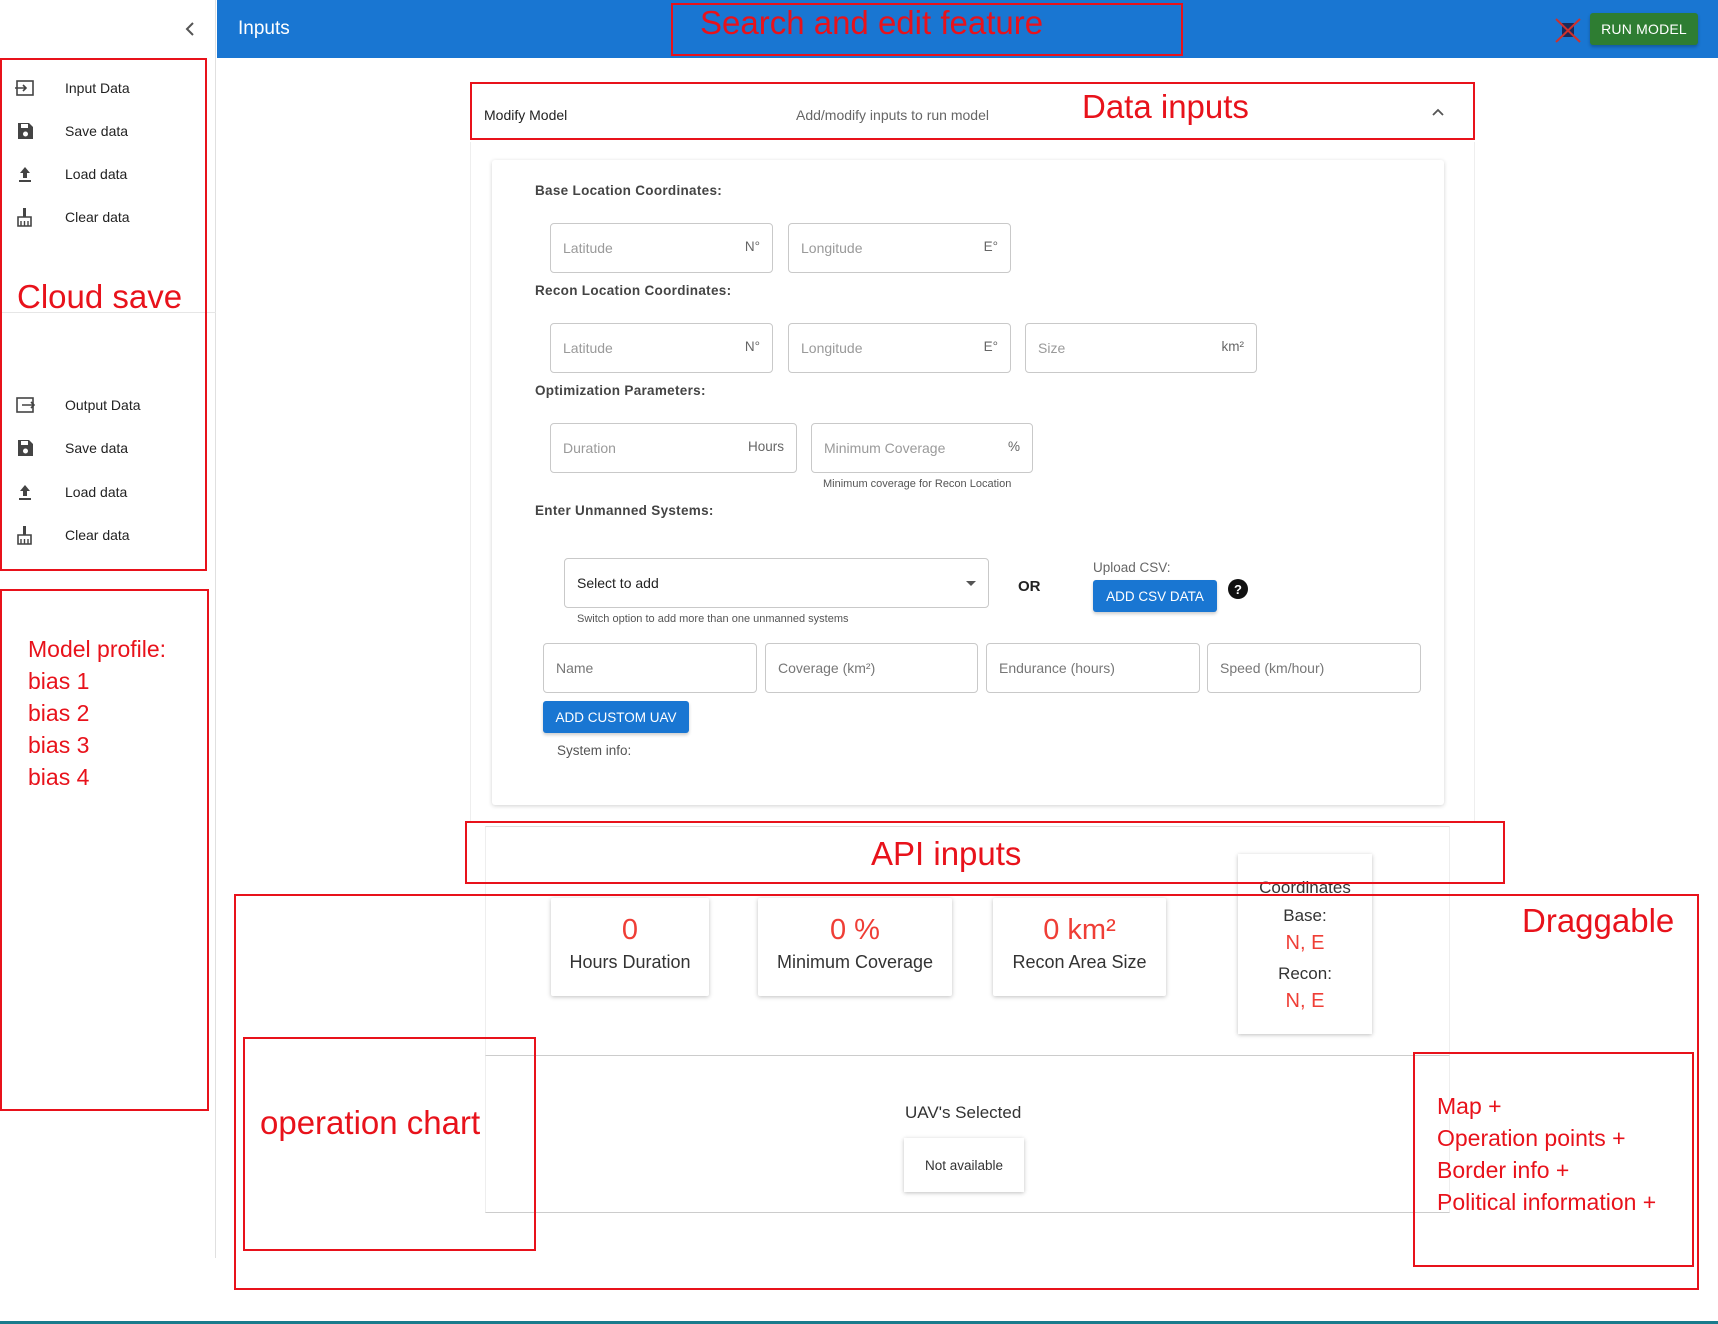 The width and height of the screenshot is (1718, 1324). What do you see at coordinates (190, 29) in the screenshot?
I see `collapse-sidebar-icon` at bounding box center [190, 29].